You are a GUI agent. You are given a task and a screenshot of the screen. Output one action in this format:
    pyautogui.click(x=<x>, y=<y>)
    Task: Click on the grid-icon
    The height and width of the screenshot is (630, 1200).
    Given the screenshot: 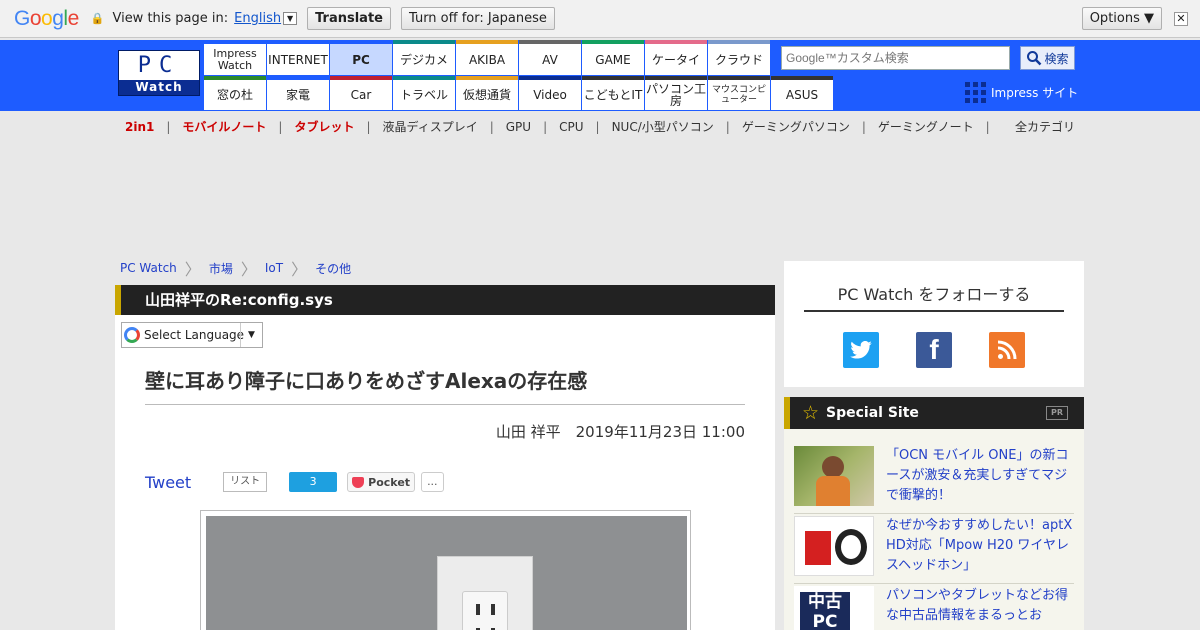 What is the action you would take?
    pyautogui.click(x=975, y=92)
    